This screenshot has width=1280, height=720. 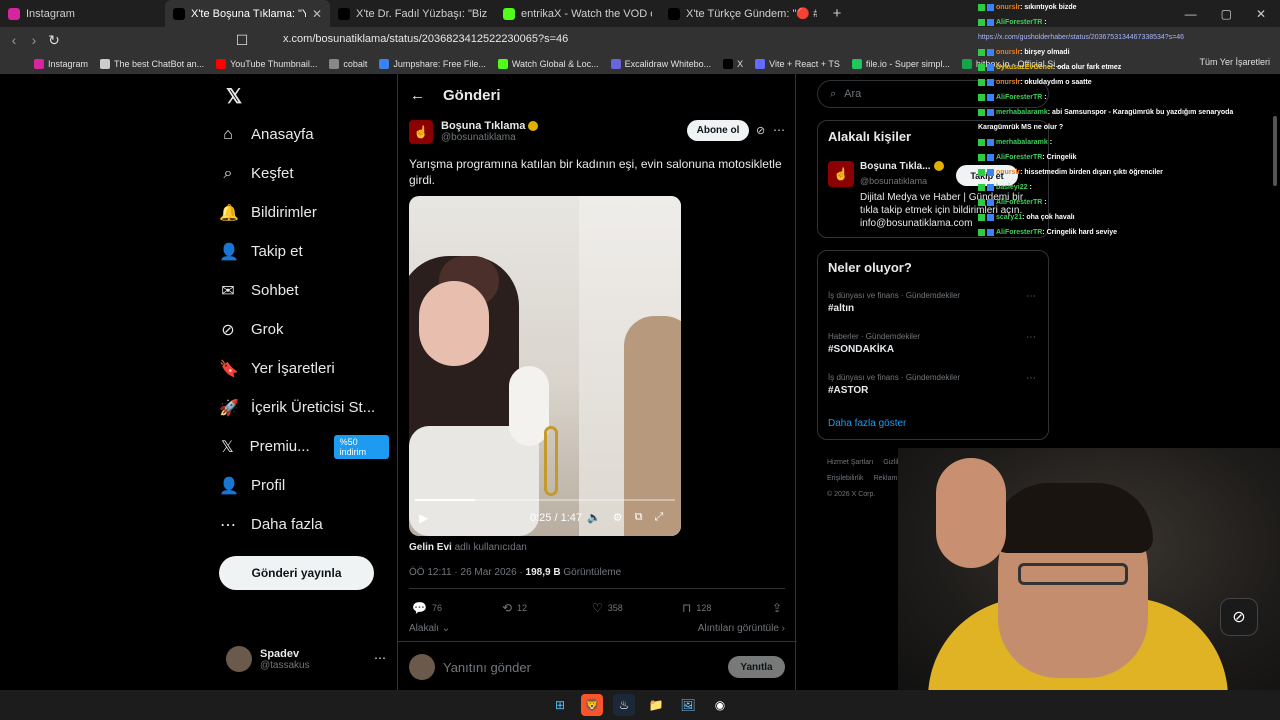 What do you see at coordinates (412, 13) in the screenshot?
I see `browser-tab: X'te Dr. Fadıl Yüzbaşı: "Biz Kürdistan` at bounding box center [412, 13].